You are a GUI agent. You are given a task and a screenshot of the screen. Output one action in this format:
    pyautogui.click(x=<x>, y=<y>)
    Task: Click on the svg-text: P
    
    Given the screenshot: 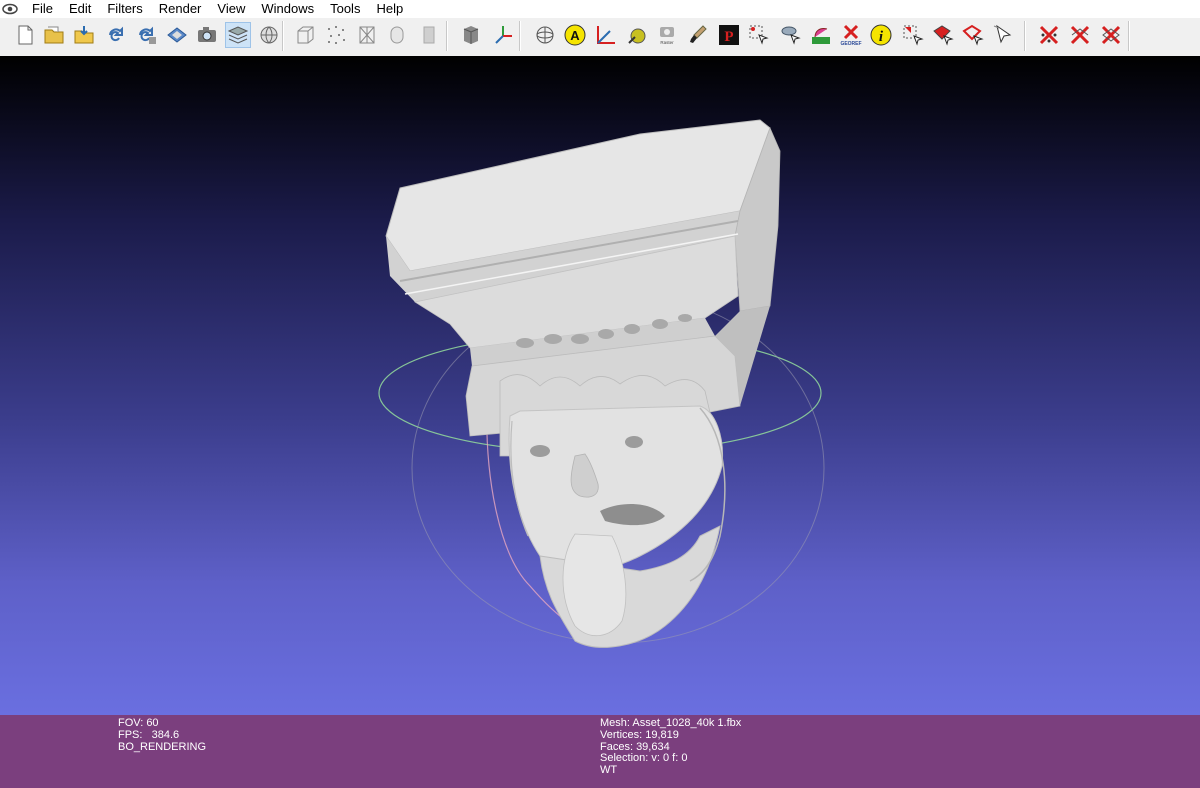 What is the action you would take?
    pyautogui.click(x=728, y=37)
    